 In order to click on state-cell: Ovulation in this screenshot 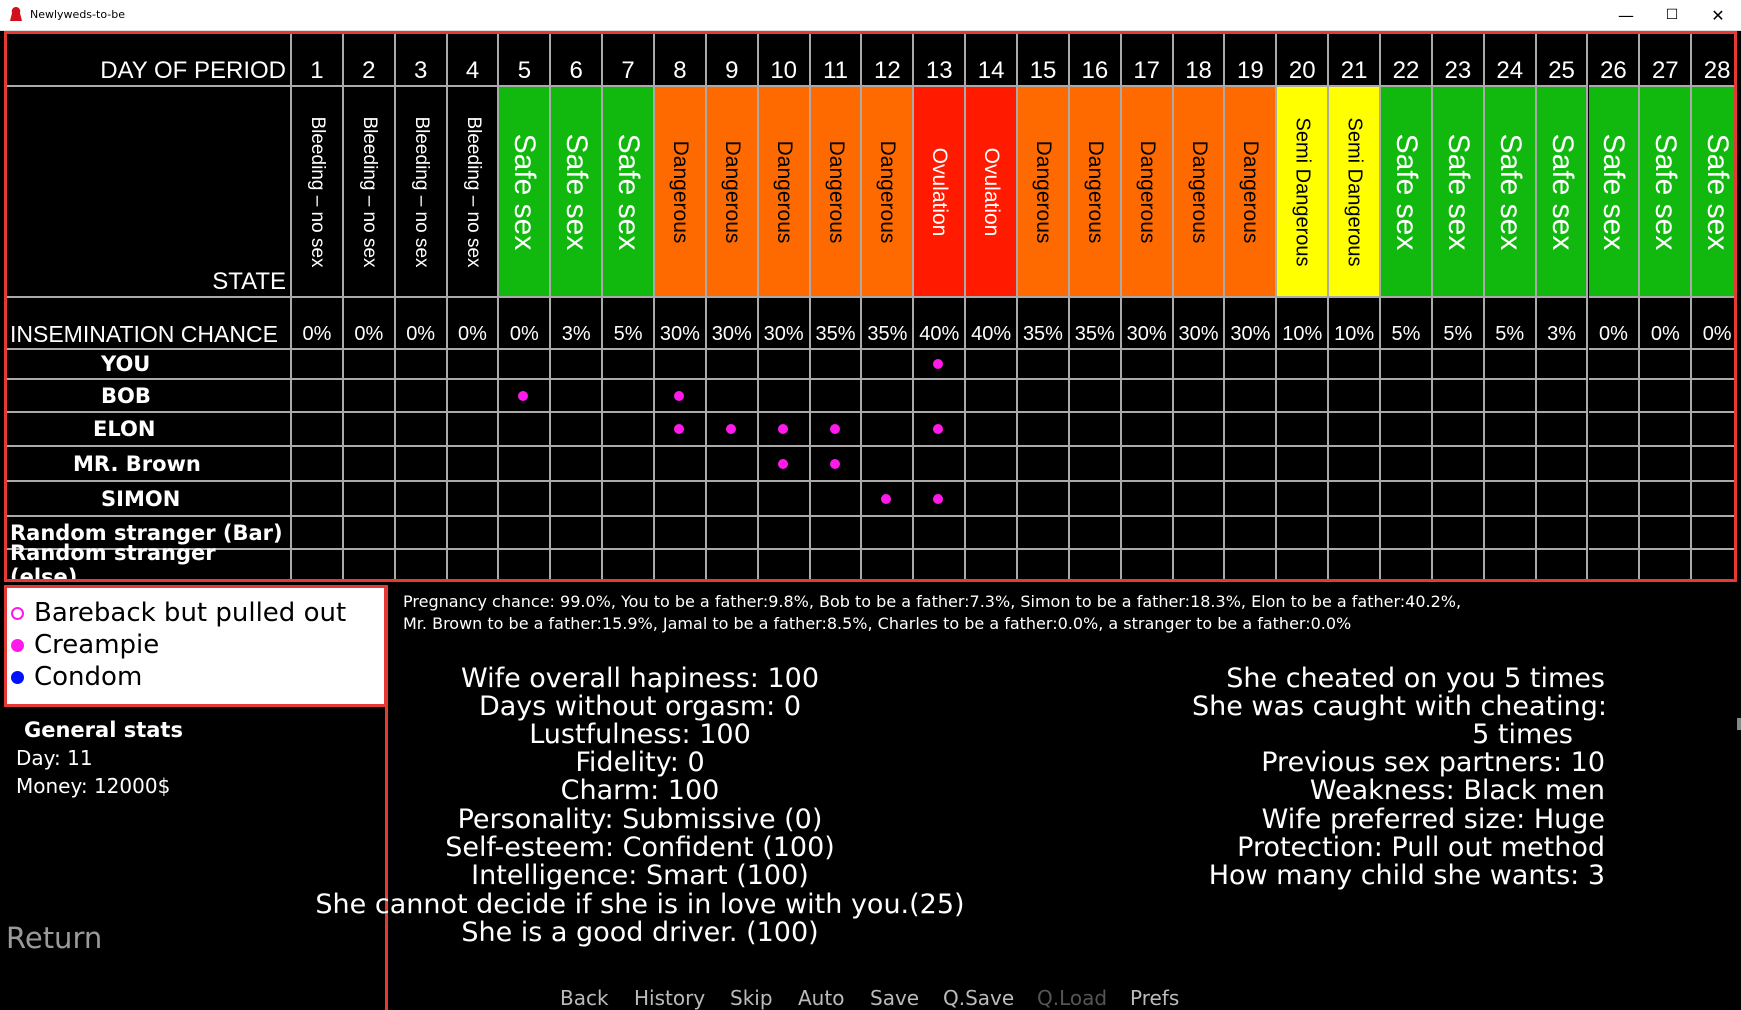, I will do `click(992, 192)`.